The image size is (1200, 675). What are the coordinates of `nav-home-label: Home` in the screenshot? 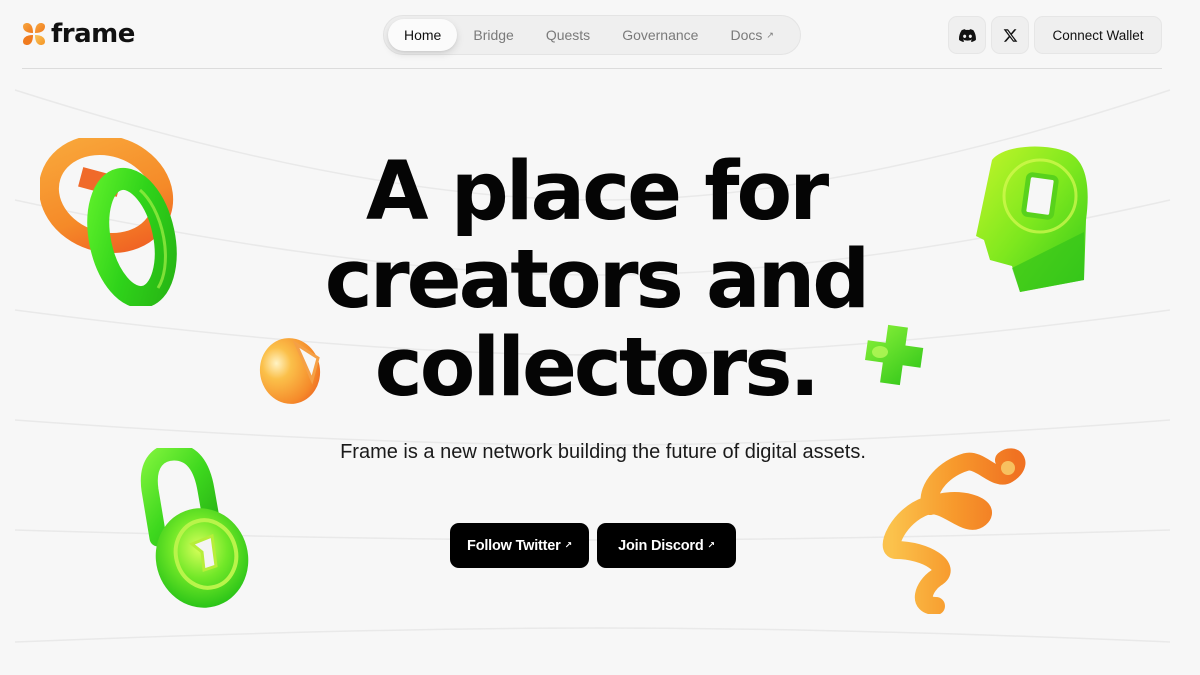 It's located at (423, 35).